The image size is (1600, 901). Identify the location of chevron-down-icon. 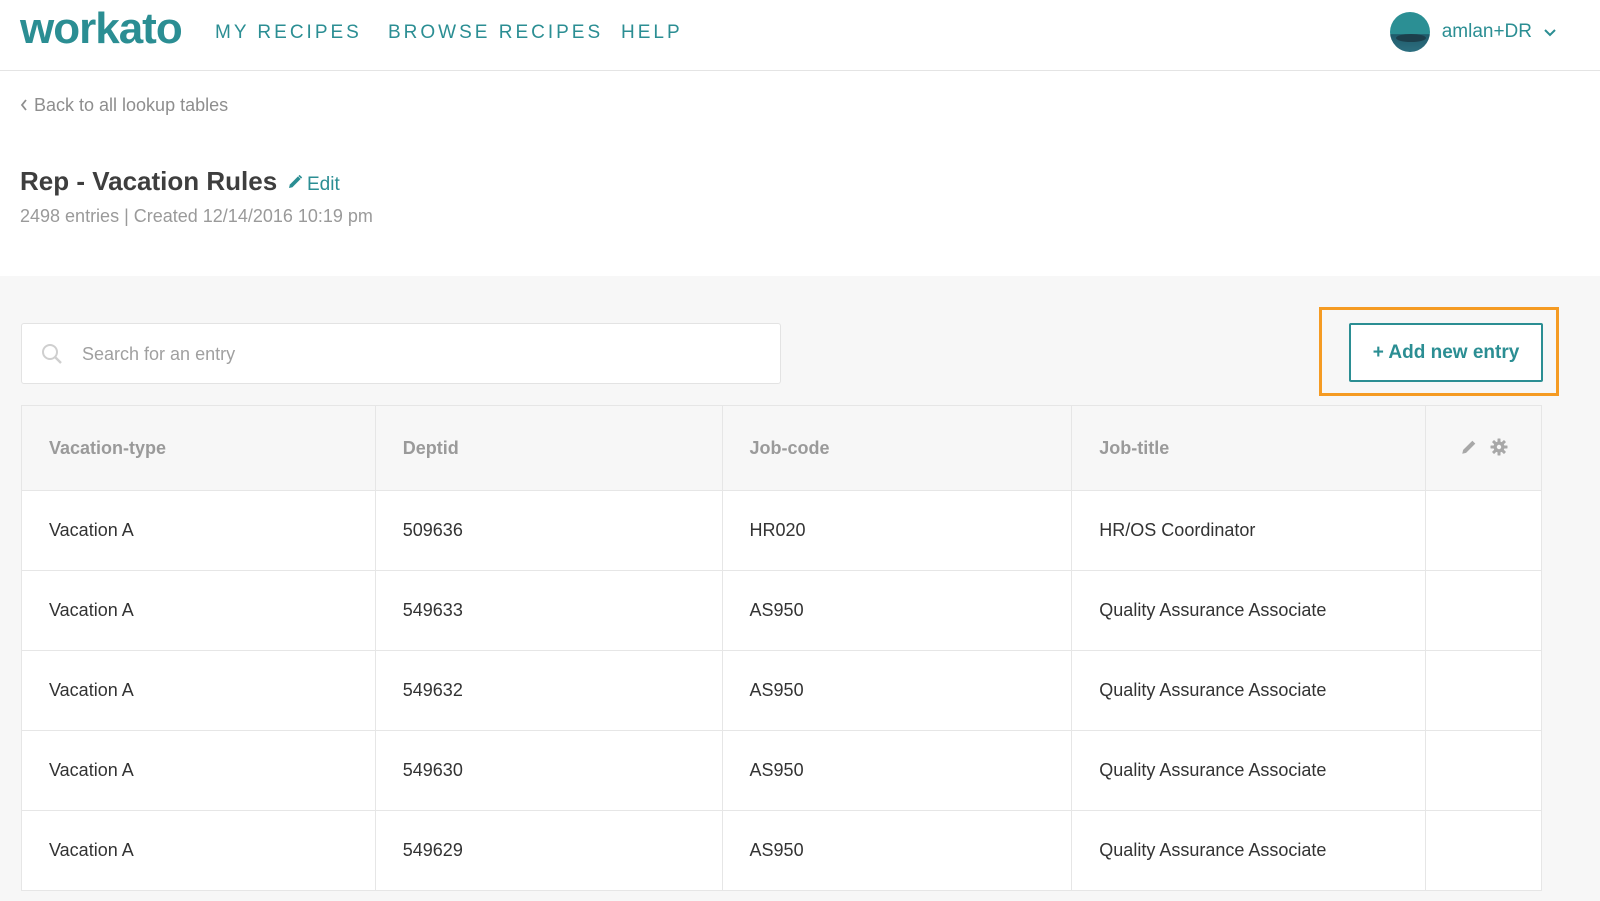
(1550, 32).